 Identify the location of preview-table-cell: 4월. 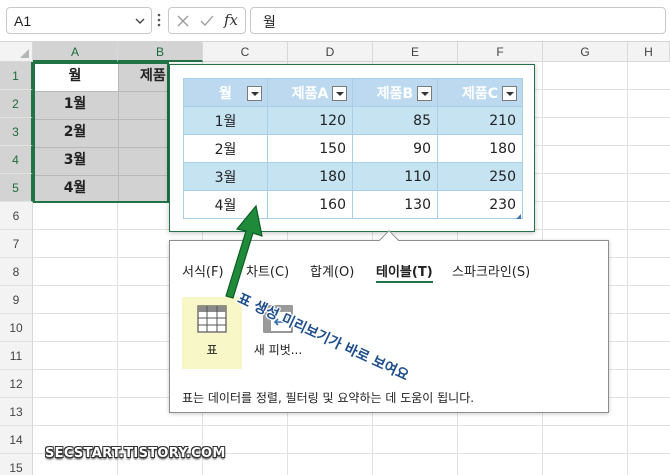
(225, 204).